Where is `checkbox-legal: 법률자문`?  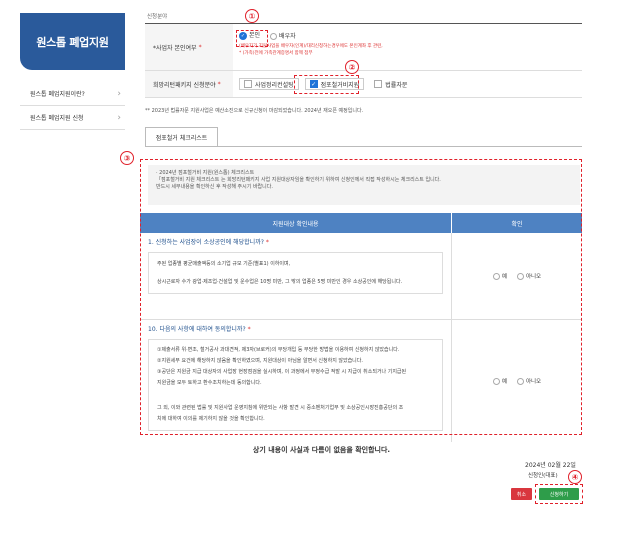
checkbox-legal: 법률자문 is located at coordinates (390, 84).